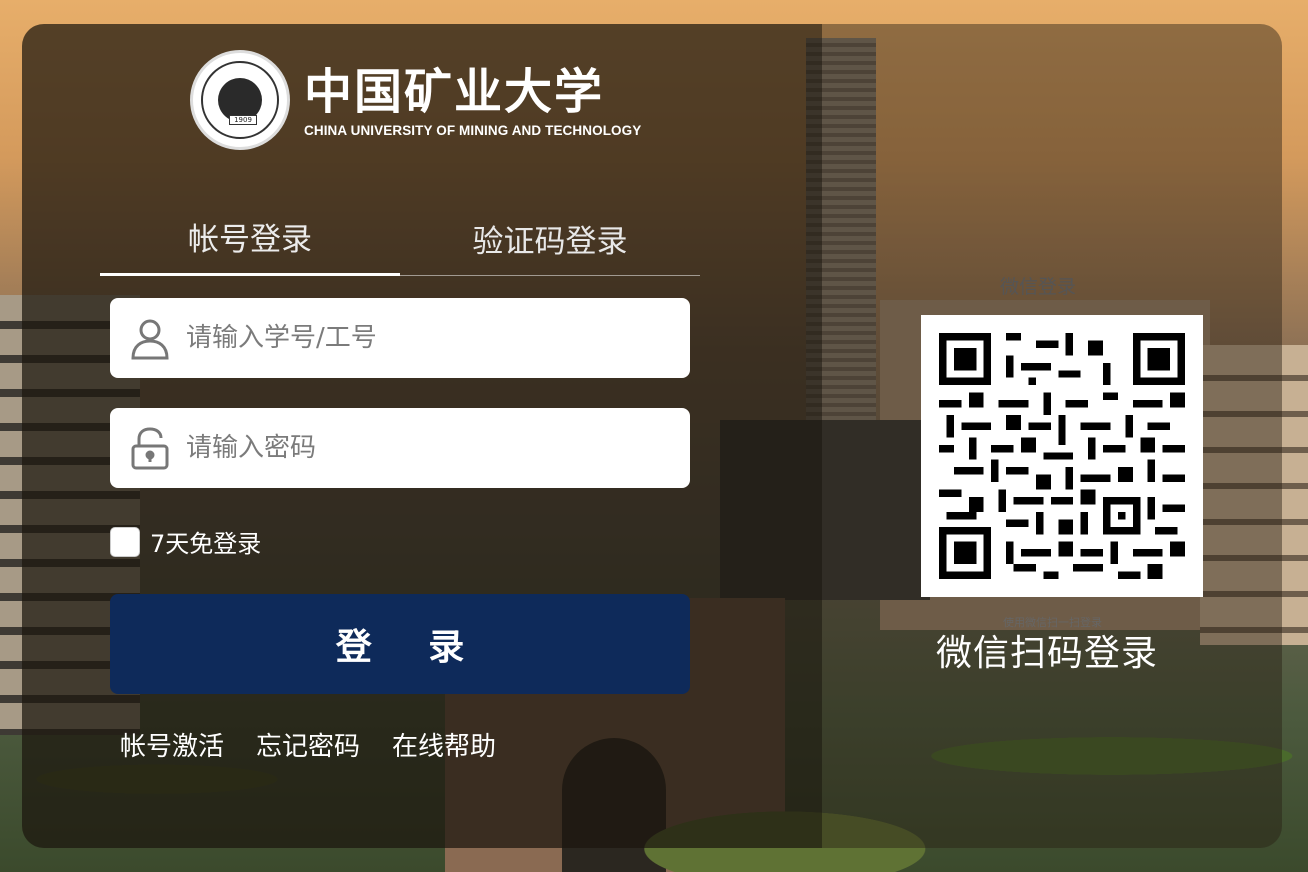  What do you see at coordinates (444, 744) in the screenshot?
I see `online-help-link: 在线帮助` at bounding box center [444, 744].